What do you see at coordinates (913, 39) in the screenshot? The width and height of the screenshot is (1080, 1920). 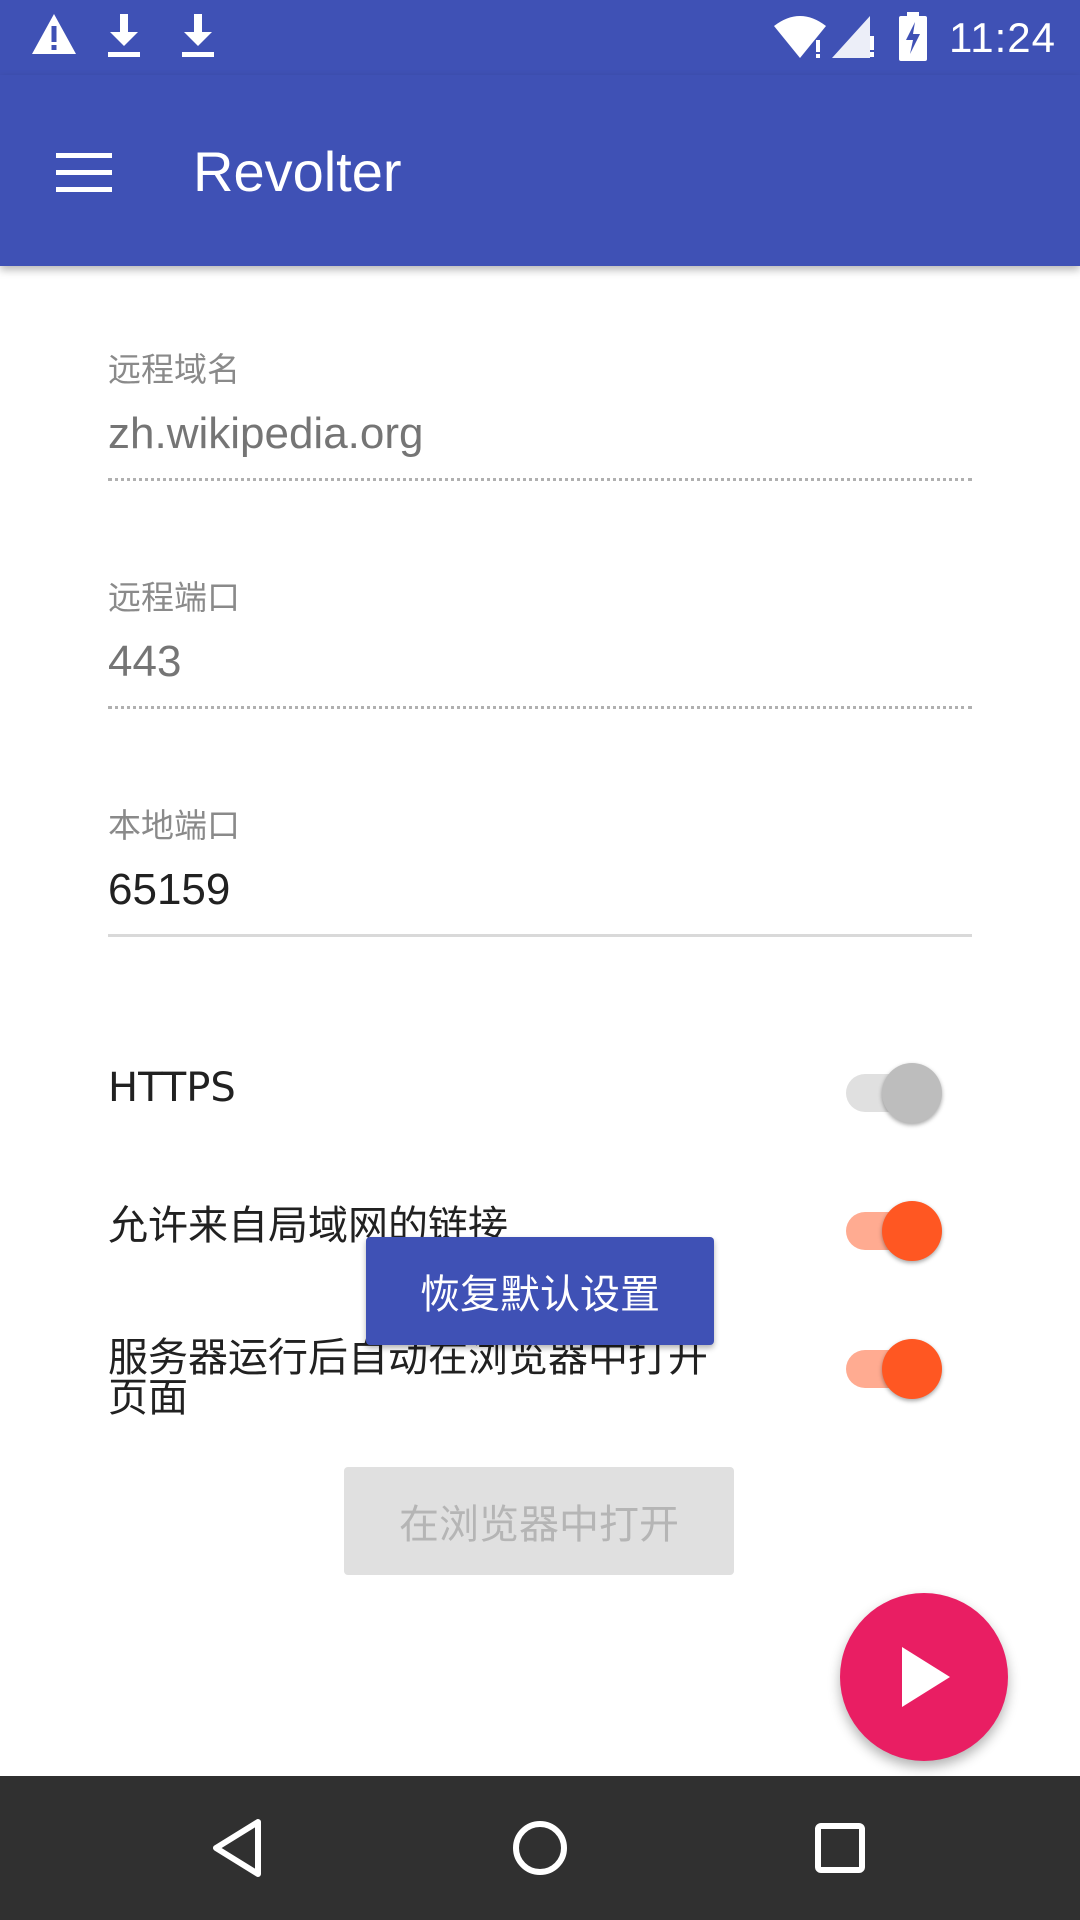 I see `battery-charging-icon` at bounding box center [913, 39].